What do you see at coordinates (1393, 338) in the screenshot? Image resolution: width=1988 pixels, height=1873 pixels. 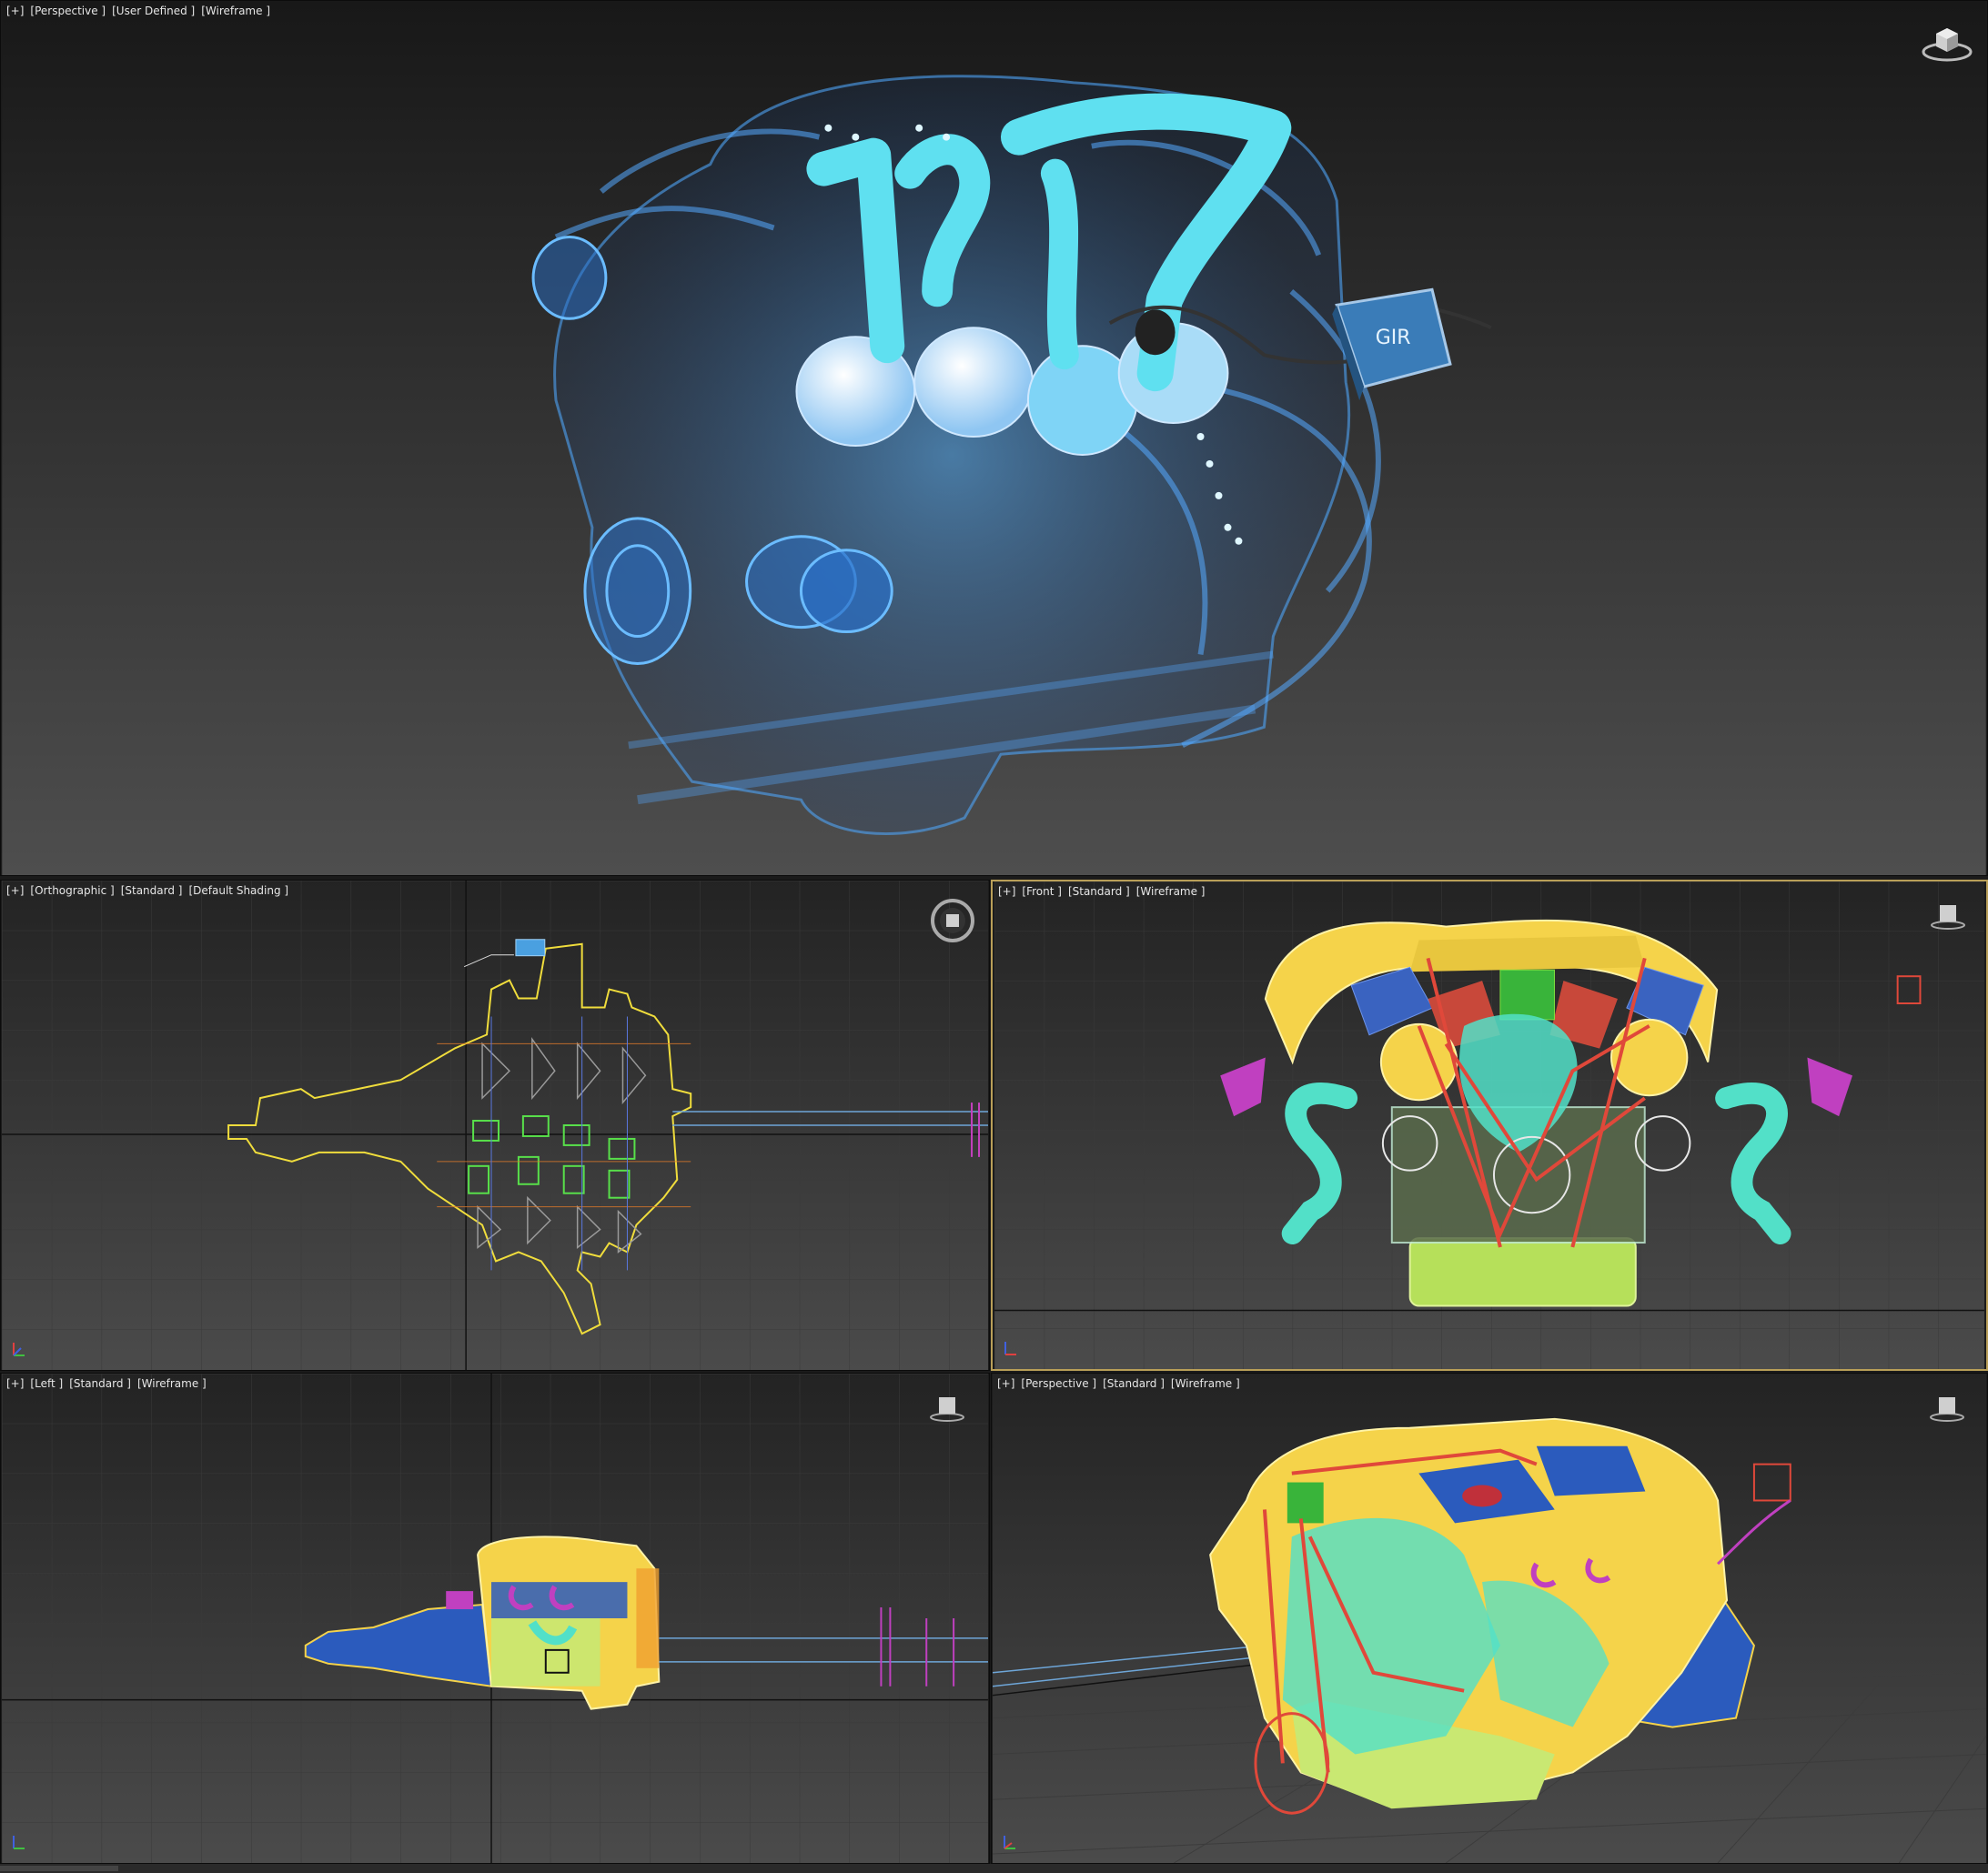 I see `ecu-logo: GIR` at bounding box center [1393, 338].